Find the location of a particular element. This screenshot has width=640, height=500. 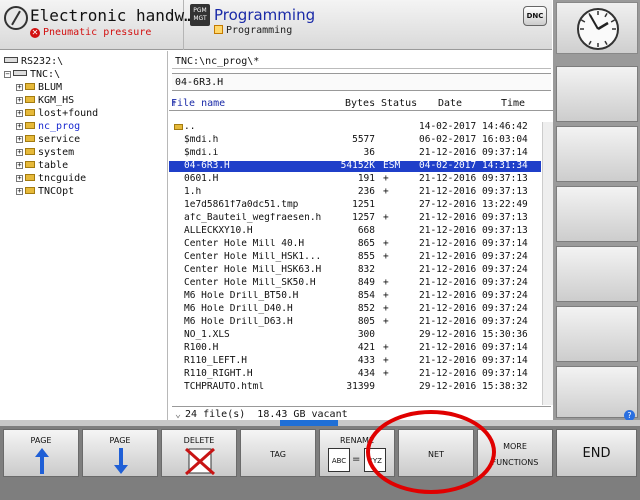

tree-node-label: KGM_HS is located at coordinates (56, 100).